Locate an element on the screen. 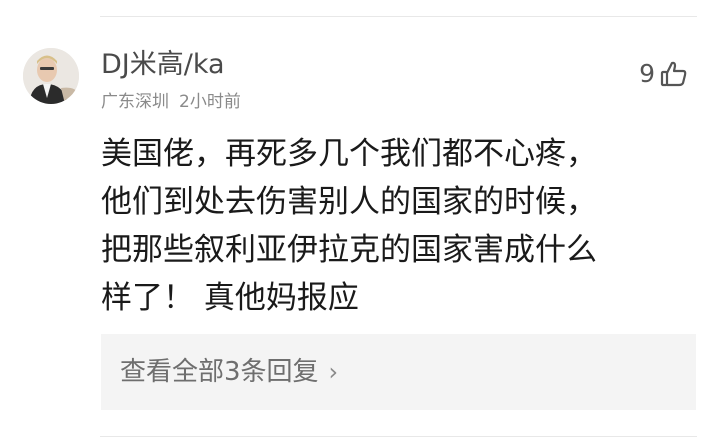  top-divider is located at coordinates (398, 16).